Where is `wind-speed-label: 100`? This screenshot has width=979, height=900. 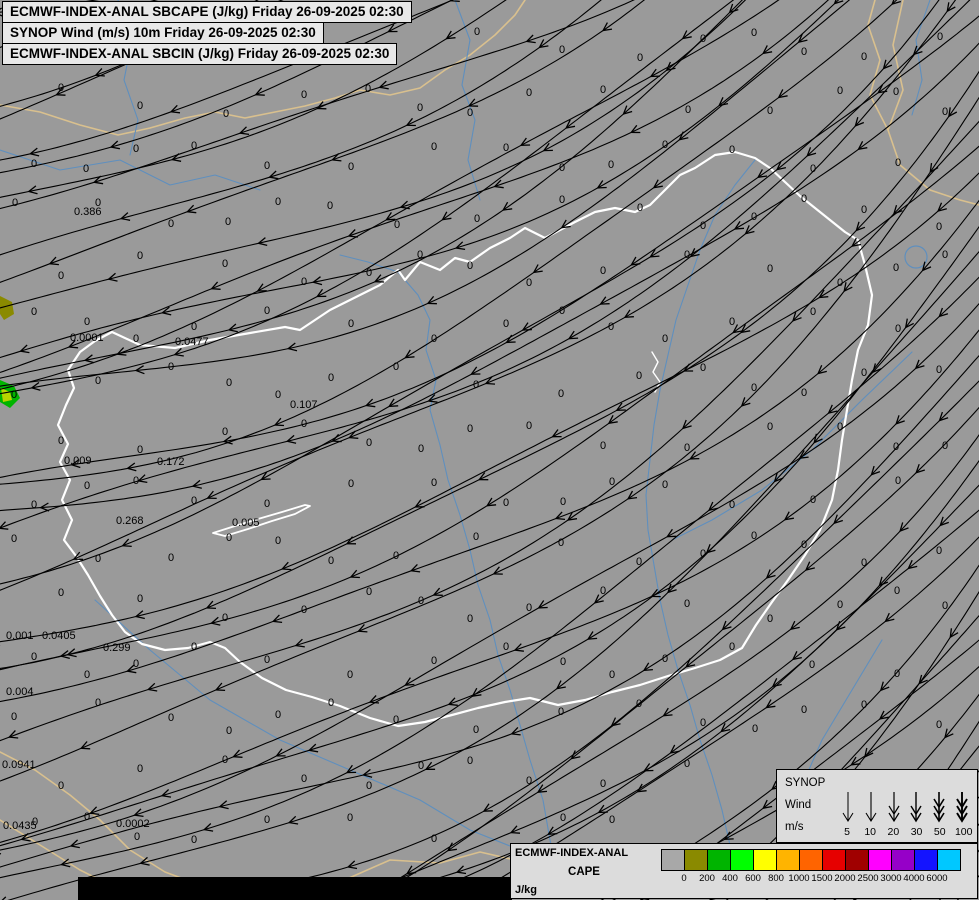 wind-speed-label: 100 is located at coordinates (963, 832).